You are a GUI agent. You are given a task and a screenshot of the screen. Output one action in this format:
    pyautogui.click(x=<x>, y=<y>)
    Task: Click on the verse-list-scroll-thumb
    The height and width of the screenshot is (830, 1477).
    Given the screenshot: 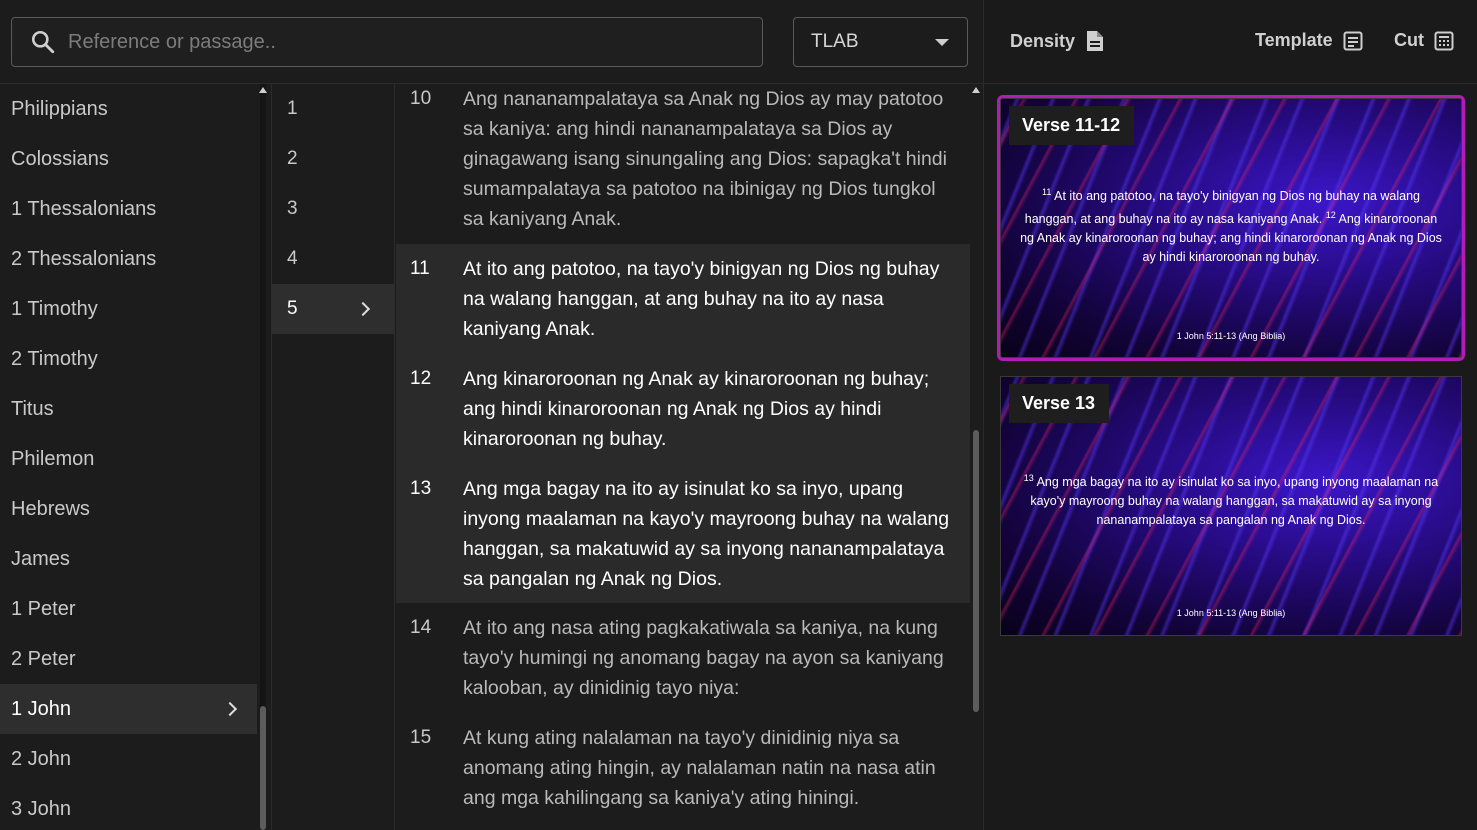 What is the action you would take?
    pyautogui.click(x=976, y=571)
    